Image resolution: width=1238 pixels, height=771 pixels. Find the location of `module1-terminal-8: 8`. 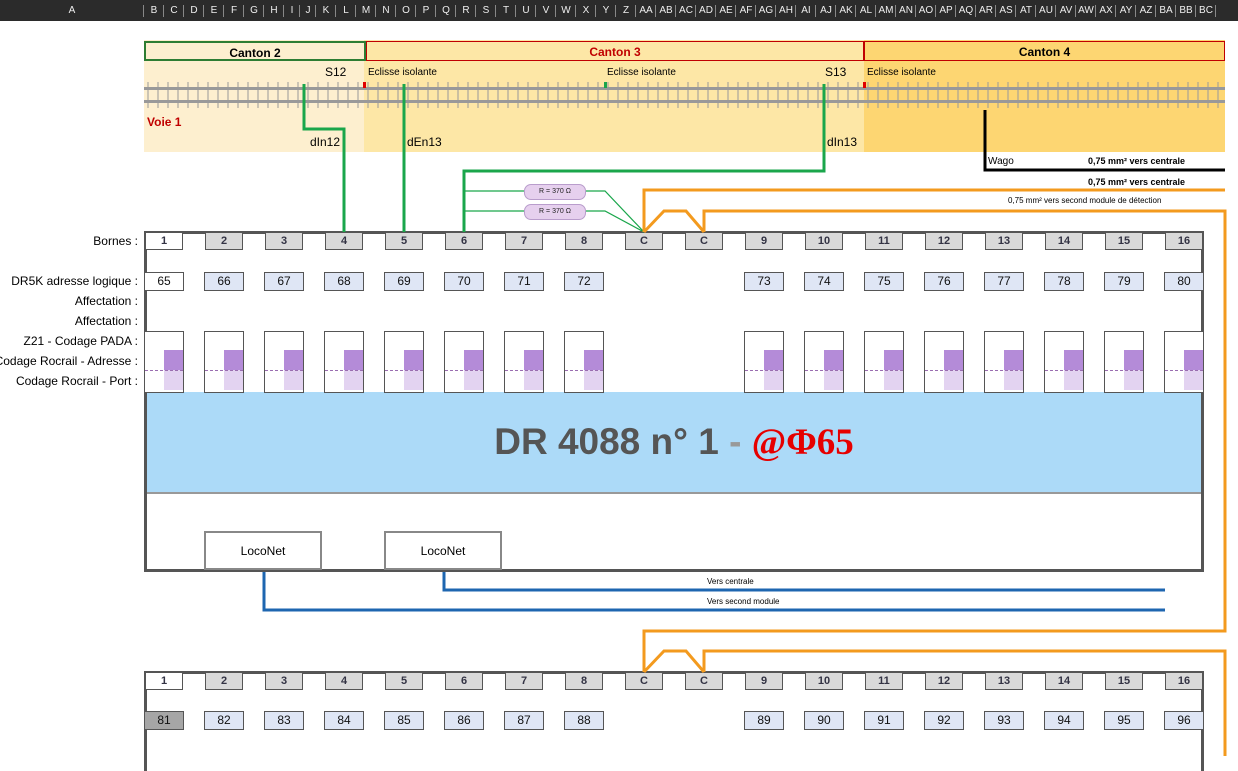

module1-terminal-8: 8 is located at coordinates (584, 241).